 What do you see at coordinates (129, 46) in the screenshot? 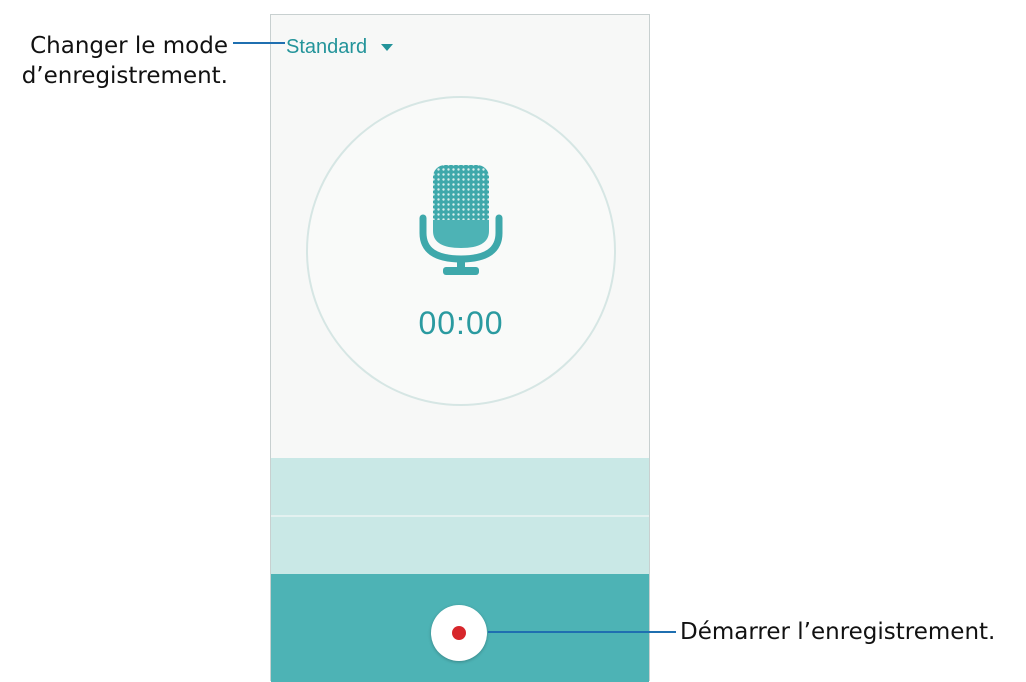
I see `callout-mode-line1: Changer le mode` at bounding box center [129, 46].